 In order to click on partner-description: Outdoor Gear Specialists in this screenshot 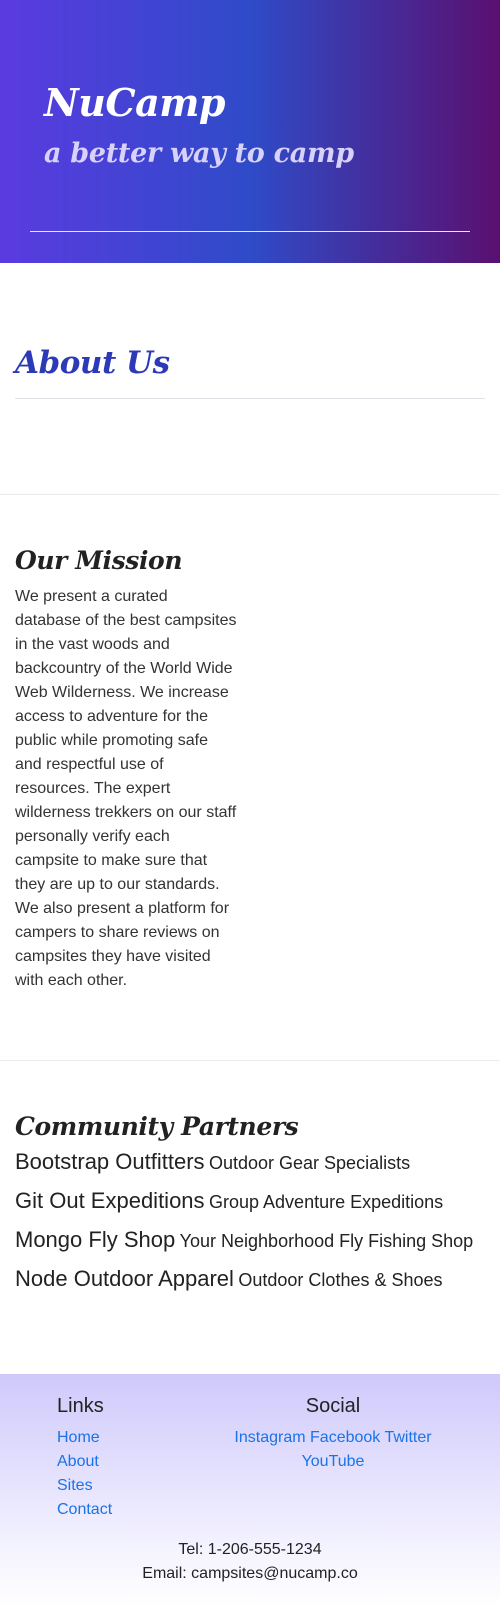, I will do `click(309, 1163)`.